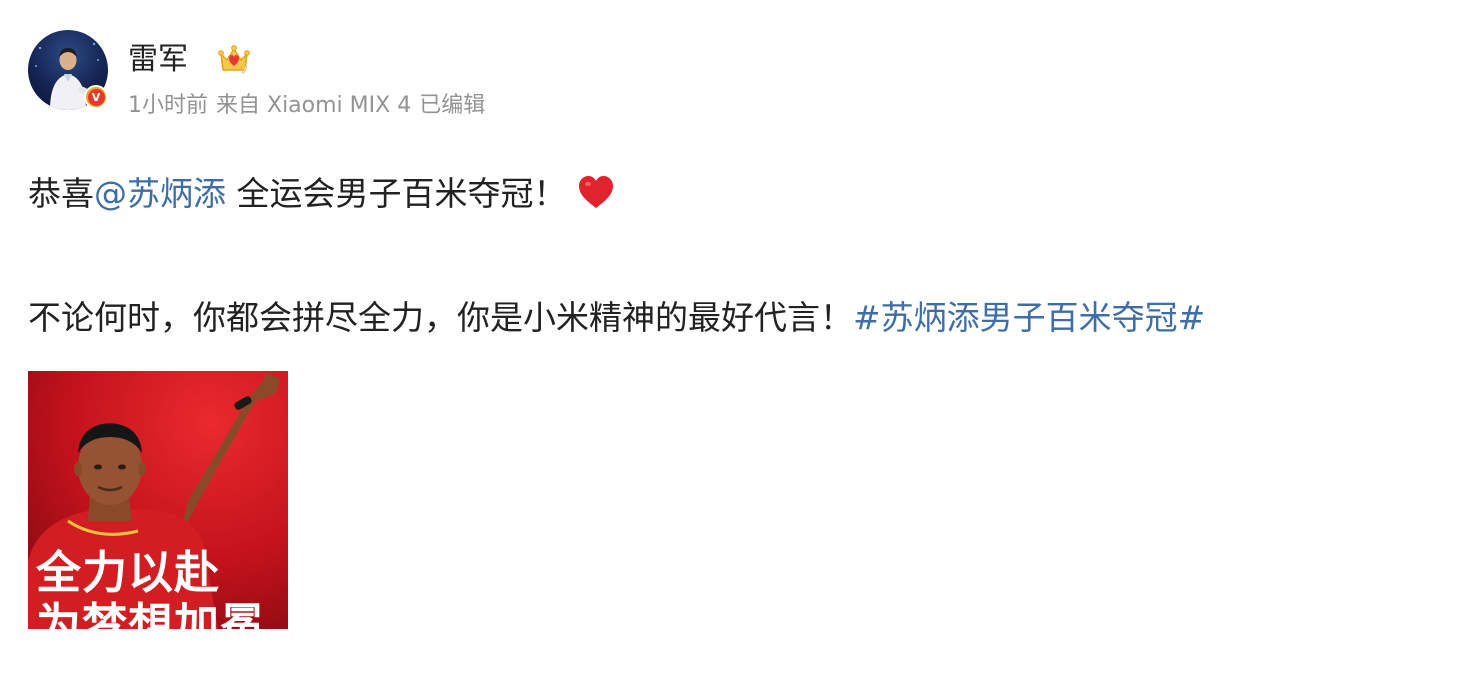  I want to click on edited-label: 已编辑, so click(452, 105).